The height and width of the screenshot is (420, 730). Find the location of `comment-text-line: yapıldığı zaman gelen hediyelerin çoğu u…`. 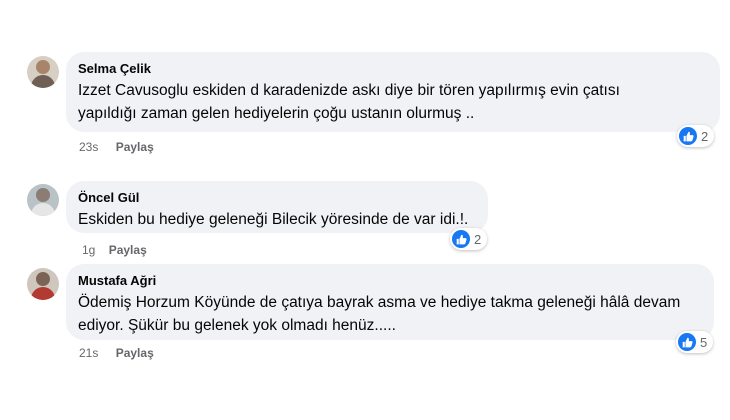

comment-text-line: yapıldığı zaman gelen hediyelerin çoğu u… is located at coordinates (276, 113).